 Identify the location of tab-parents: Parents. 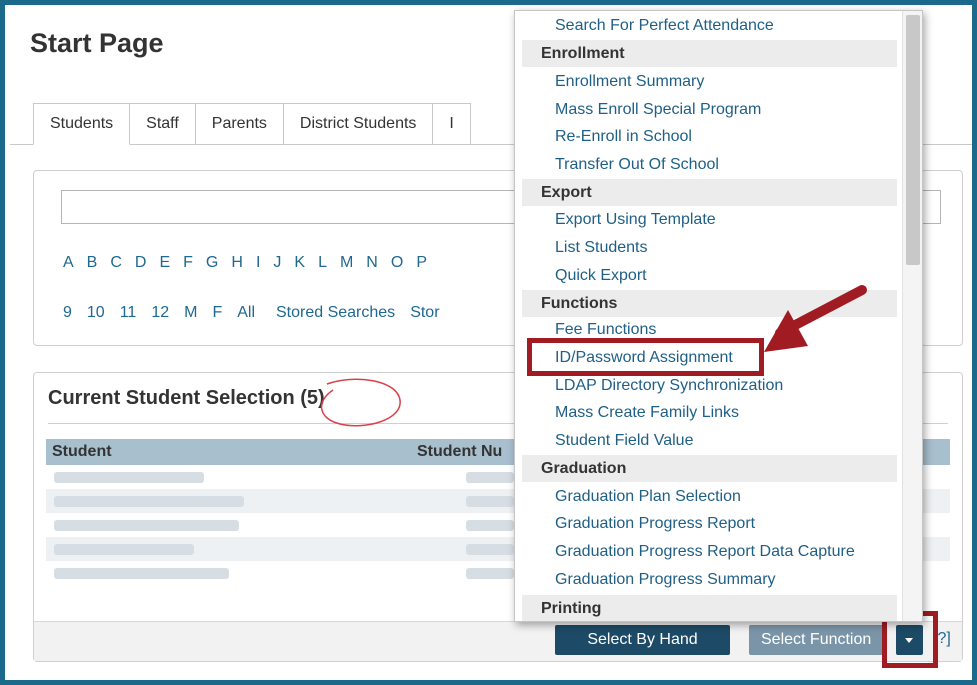
(239, 124).